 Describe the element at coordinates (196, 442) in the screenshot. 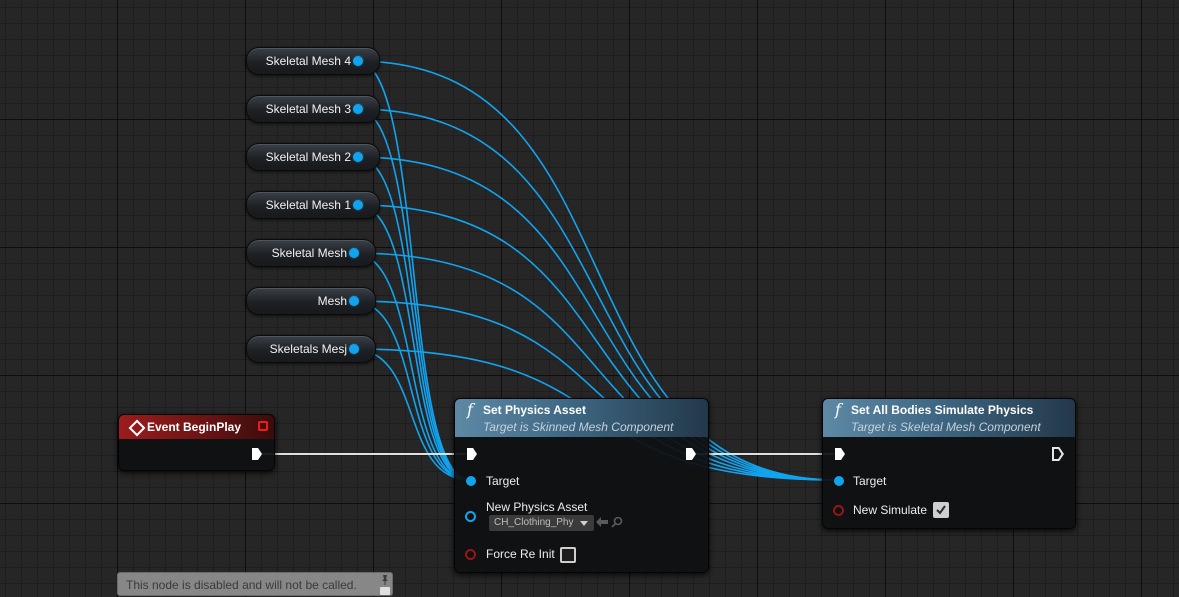

I see `event-beginplay-node: Event BeginPlay` at that location.